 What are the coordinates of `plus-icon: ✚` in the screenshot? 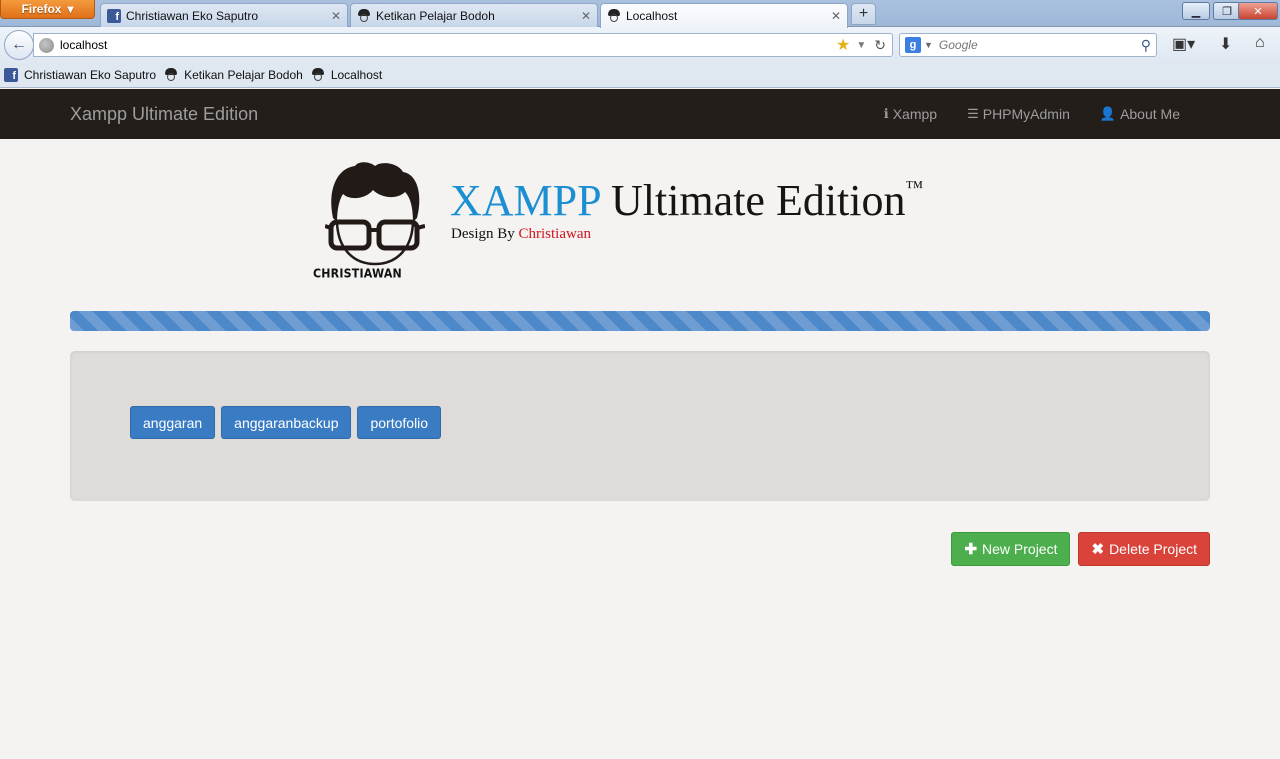 It's located at (971, 549).